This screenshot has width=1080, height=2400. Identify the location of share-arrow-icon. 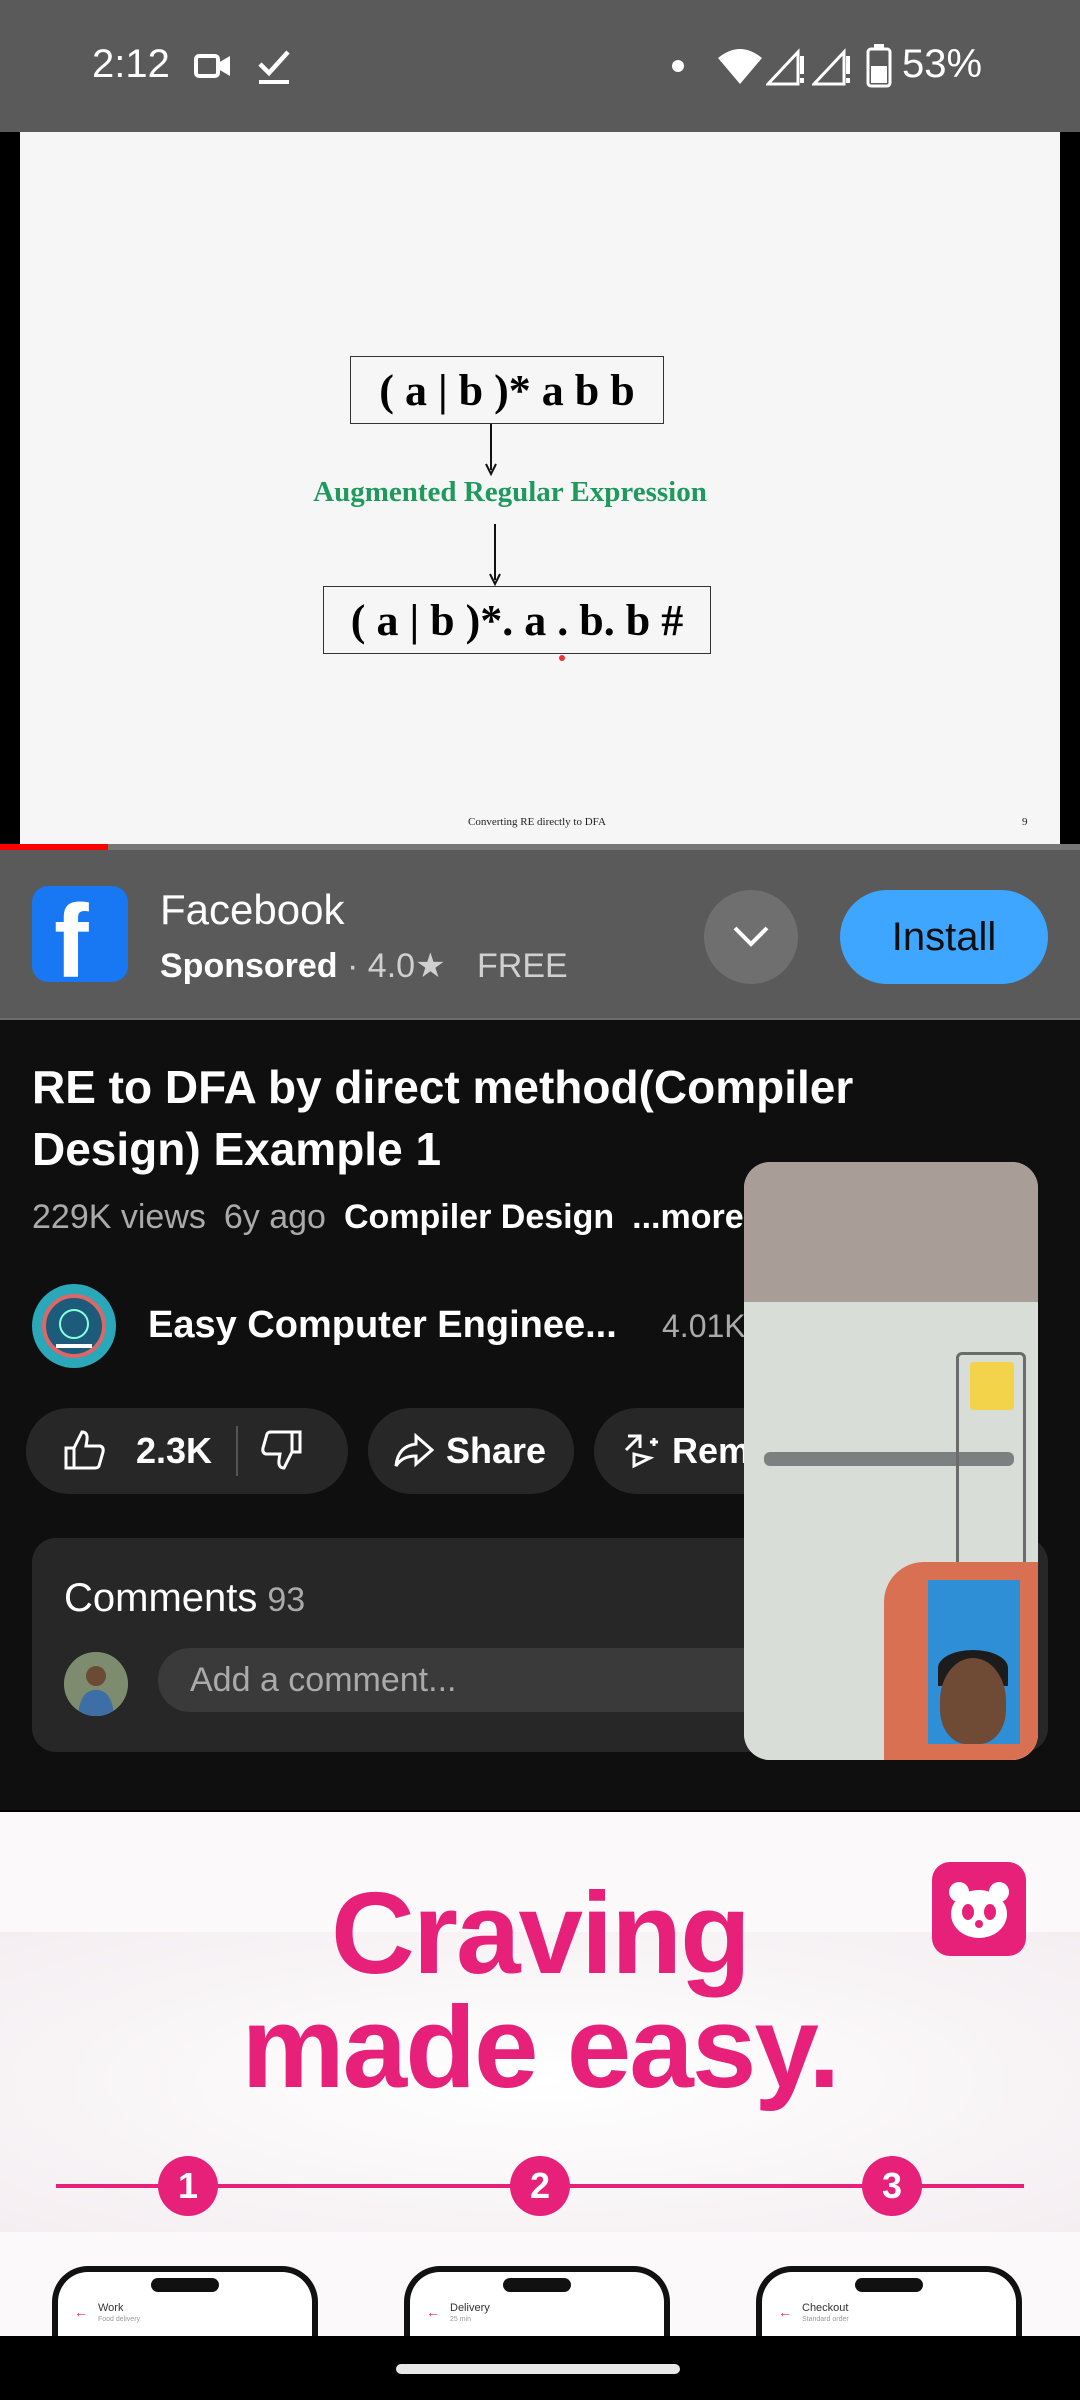
(414, 1450).